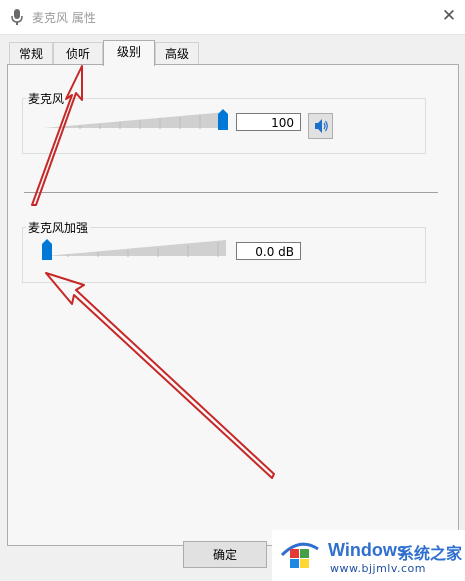  I want to click on boost-level-value: 0.0 dB, so click(268, 251).